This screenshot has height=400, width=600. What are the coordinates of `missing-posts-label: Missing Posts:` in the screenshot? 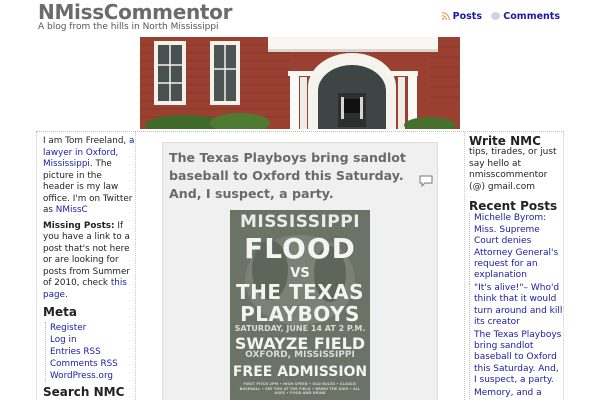 It's located at (79, 225).